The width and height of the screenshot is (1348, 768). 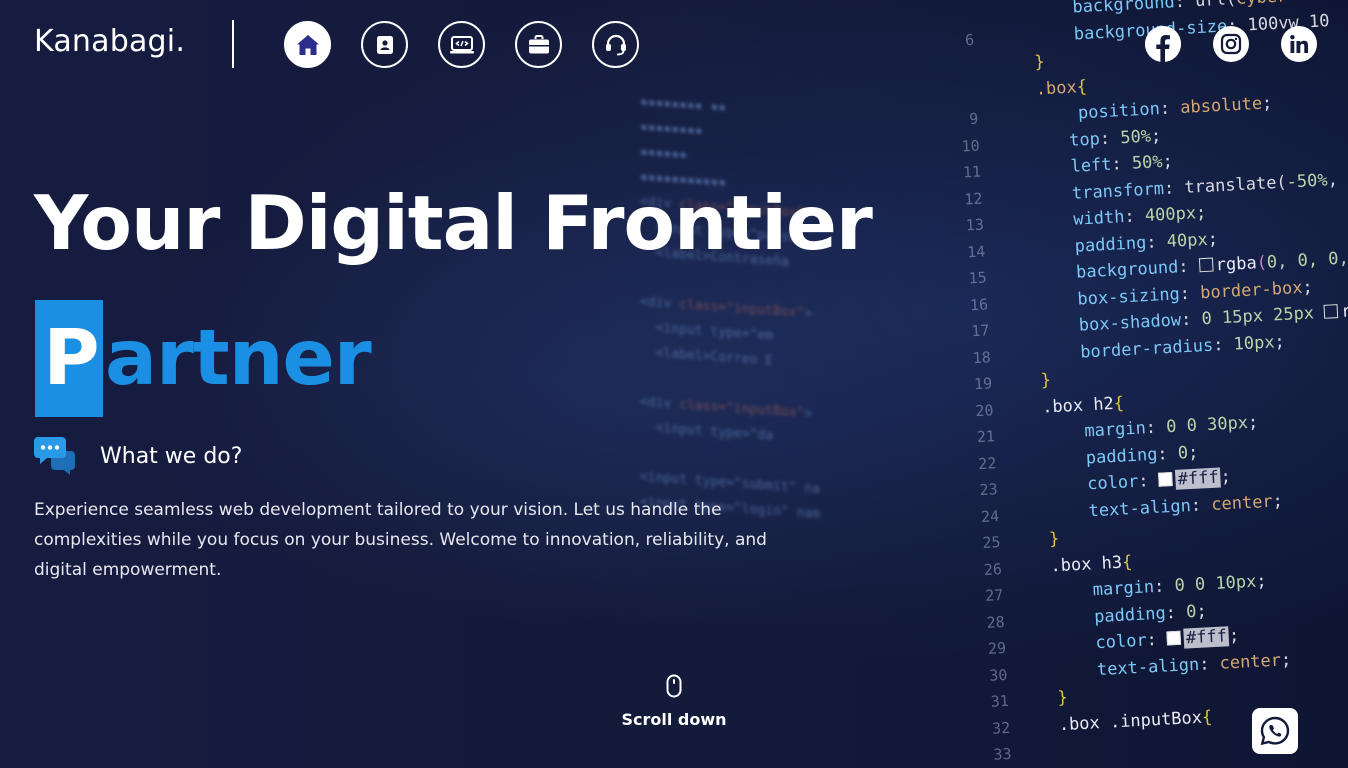 I want to click on headset-icon, so click(x=615, y=44).